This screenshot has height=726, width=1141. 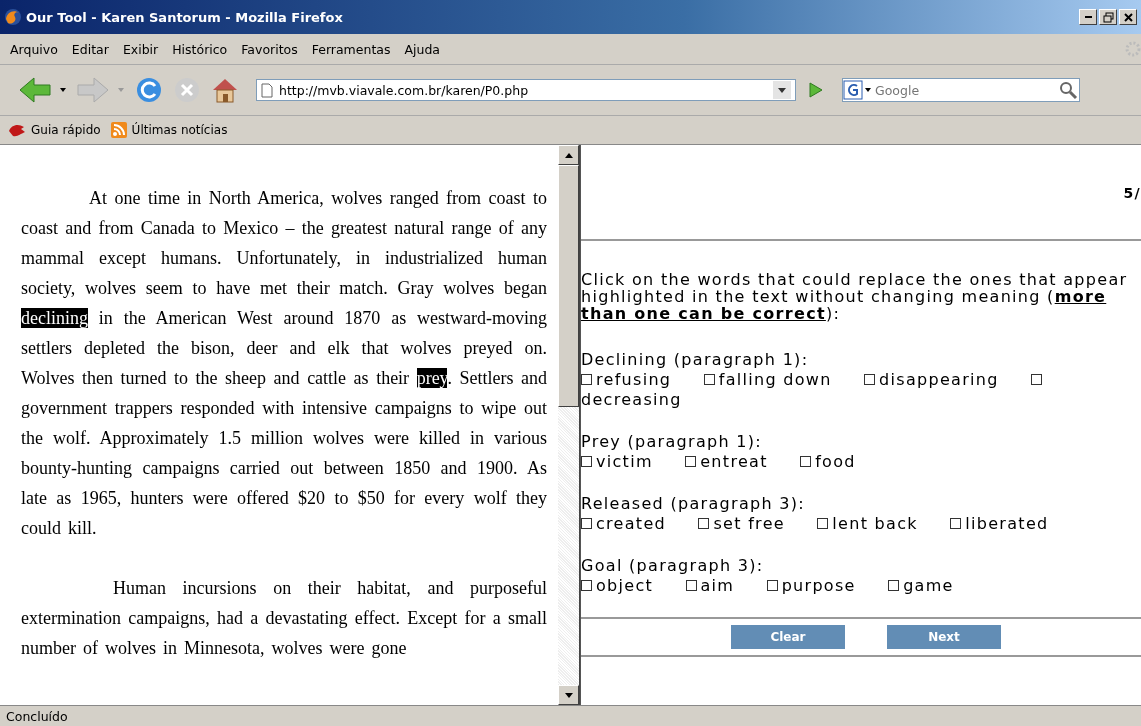 What do you see at coordinates (149, 90) in the screenshot?
I see `reload-icon` at bounding box center [149, 90].